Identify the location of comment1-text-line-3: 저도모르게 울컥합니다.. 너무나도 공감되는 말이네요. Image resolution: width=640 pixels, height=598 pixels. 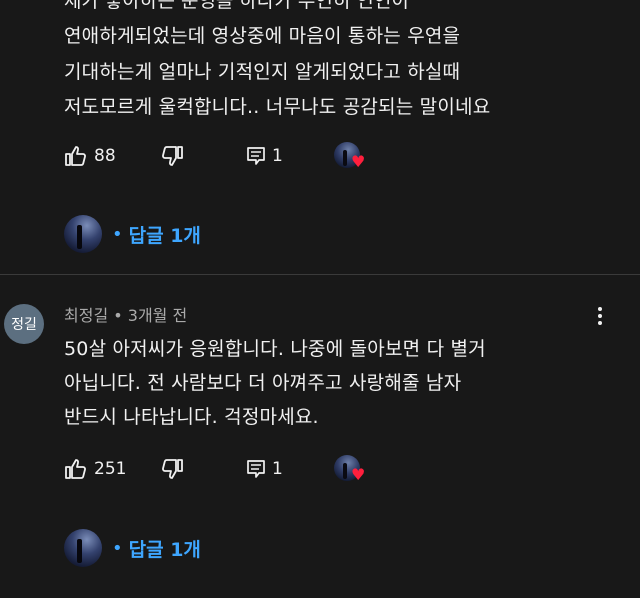
(277, 107).